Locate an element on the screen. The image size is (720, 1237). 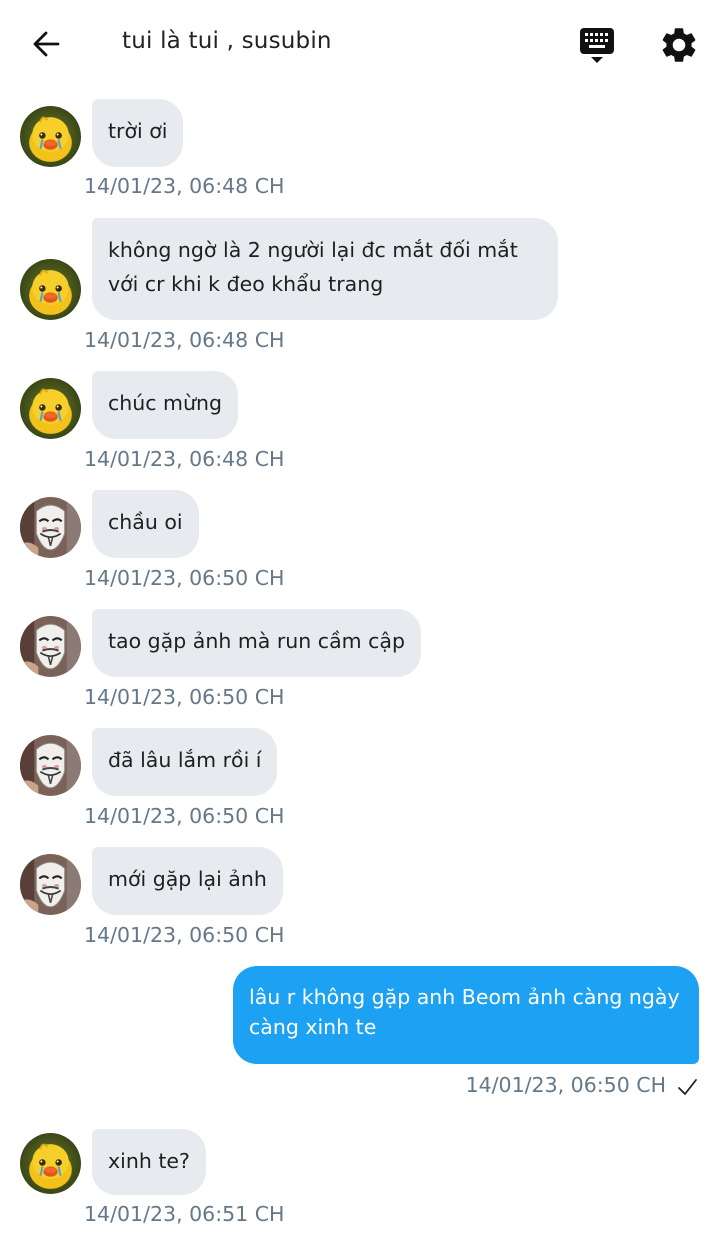
message-text: mới gặp lại ảnh is located at coordinates (187, 879).